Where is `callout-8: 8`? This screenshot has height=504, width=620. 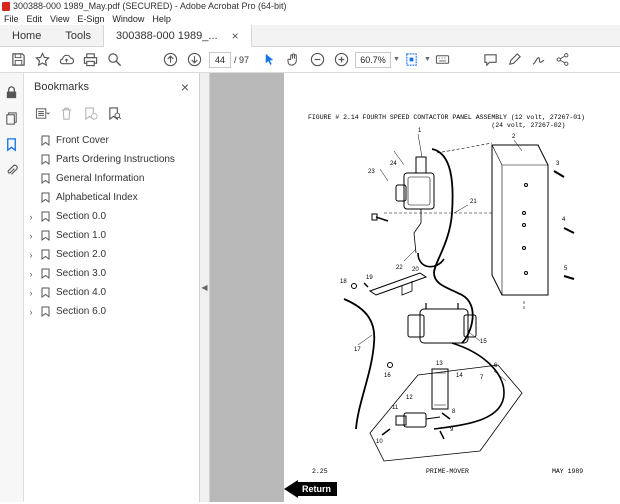
callout-8: 8 is located at coordinates (454, 412).